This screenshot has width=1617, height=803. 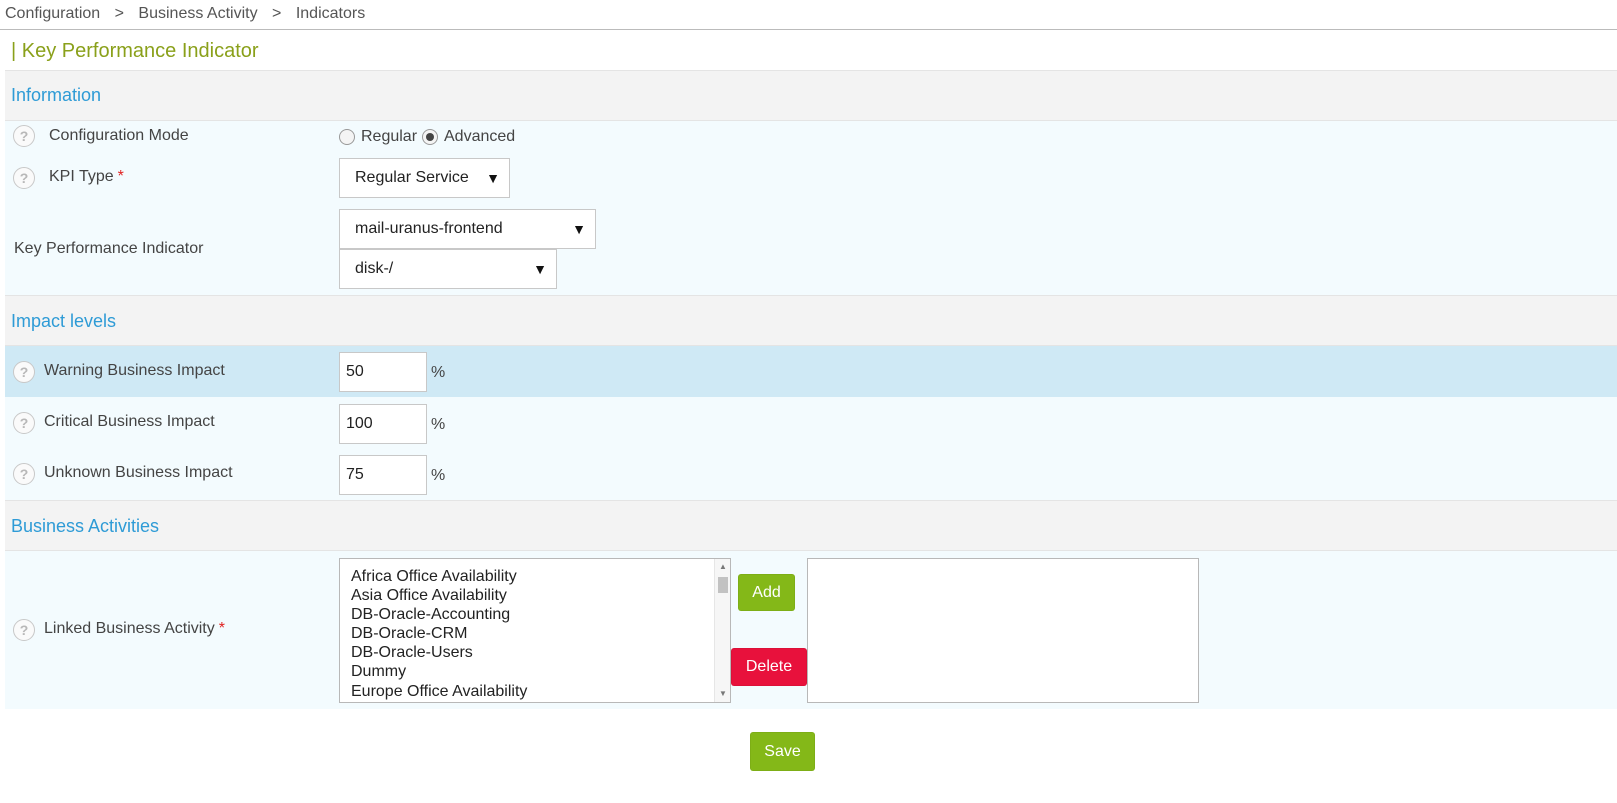 What do you see at coordinates (430, 615) in the screenshot?
I see `list-item: DB-Oracle-Accounting` at bounding box center [430, 615].